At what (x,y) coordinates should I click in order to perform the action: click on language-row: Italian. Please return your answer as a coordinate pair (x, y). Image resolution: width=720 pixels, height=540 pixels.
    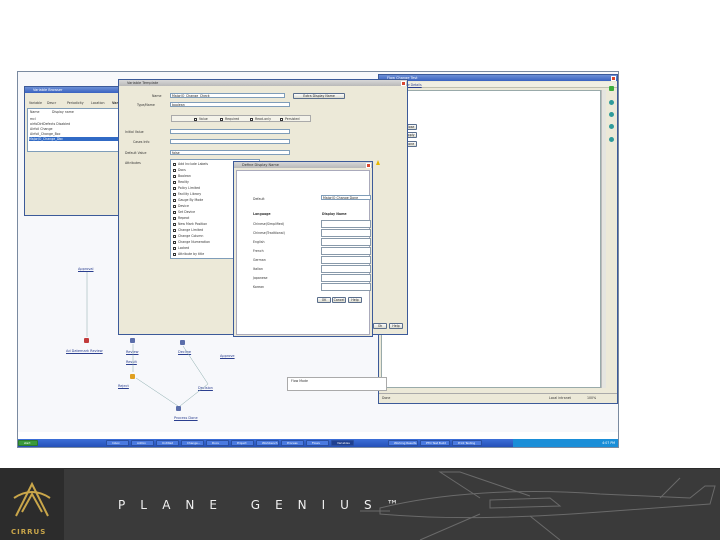
    Looking at the image, I should click on (258, 269).